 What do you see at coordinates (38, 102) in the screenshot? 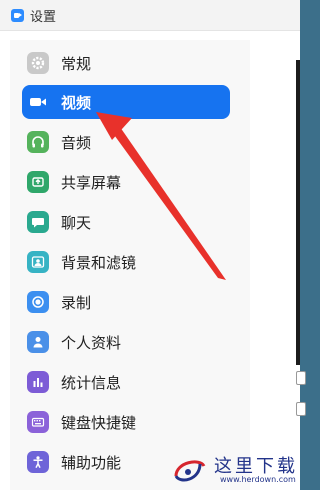
I see `video-camera-icon` at bounding box center [38, 102].